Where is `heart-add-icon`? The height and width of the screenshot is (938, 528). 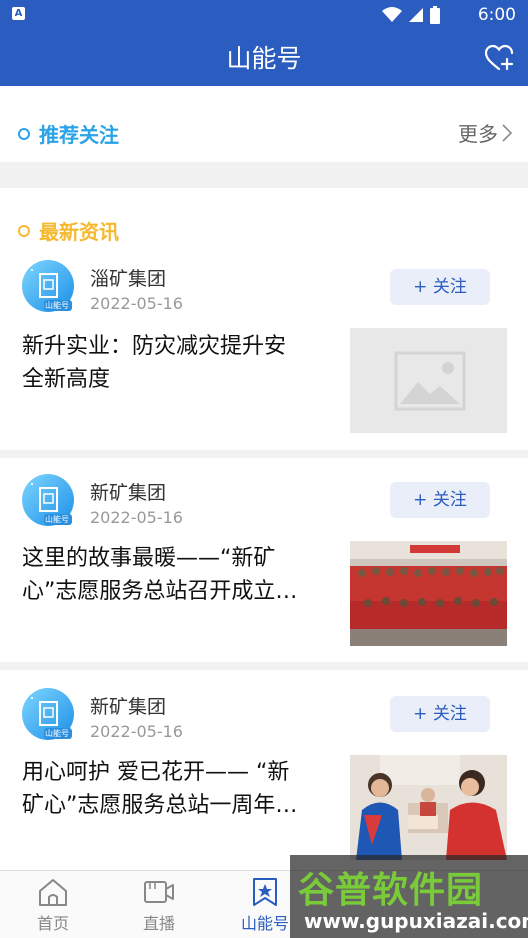 heart-add-icon is located at coordinates (499, 58).